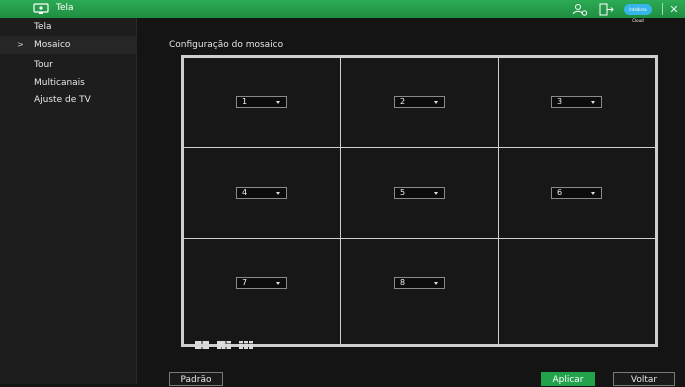 Image resolution: width=685 pixels, height=387 pixels. I want to click on channel-select-value: 6, so click(560, 192).